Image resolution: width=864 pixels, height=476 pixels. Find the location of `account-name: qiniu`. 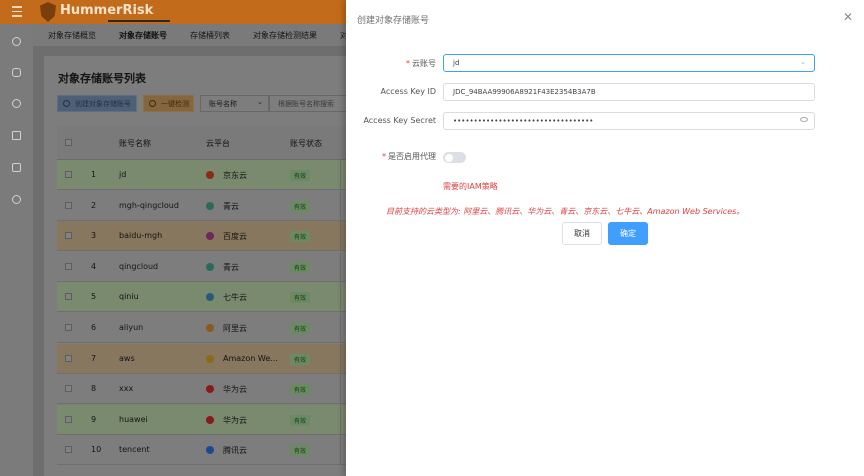

account-name: qiniu is located at coordinates (129, 297).